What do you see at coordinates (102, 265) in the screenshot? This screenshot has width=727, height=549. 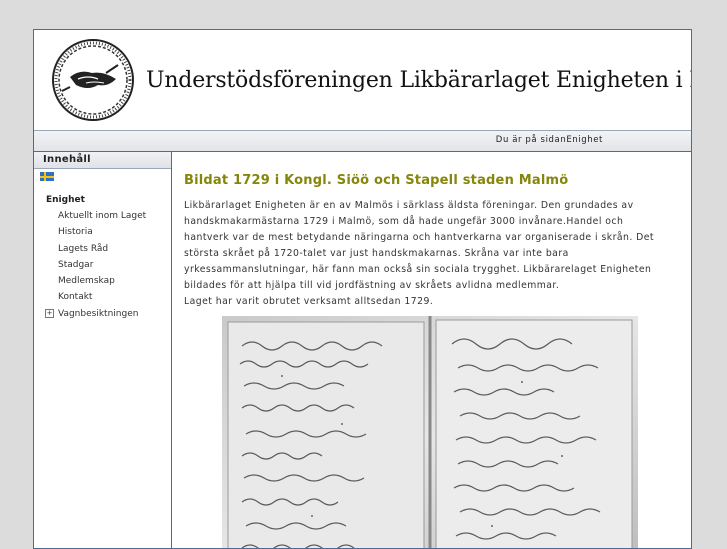 I see `nav-item-stadgar: Stadgar` at bounding box center [102, 265].